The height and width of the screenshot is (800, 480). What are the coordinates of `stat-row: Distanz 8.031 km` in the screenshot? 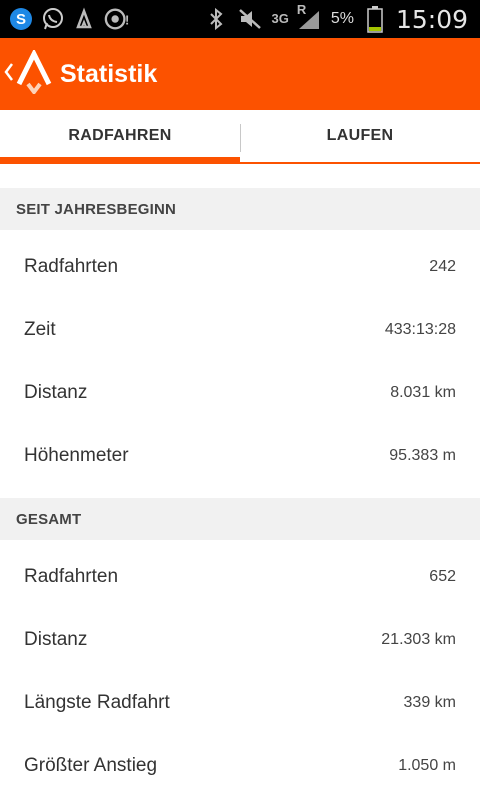 It's located at (240, 392).